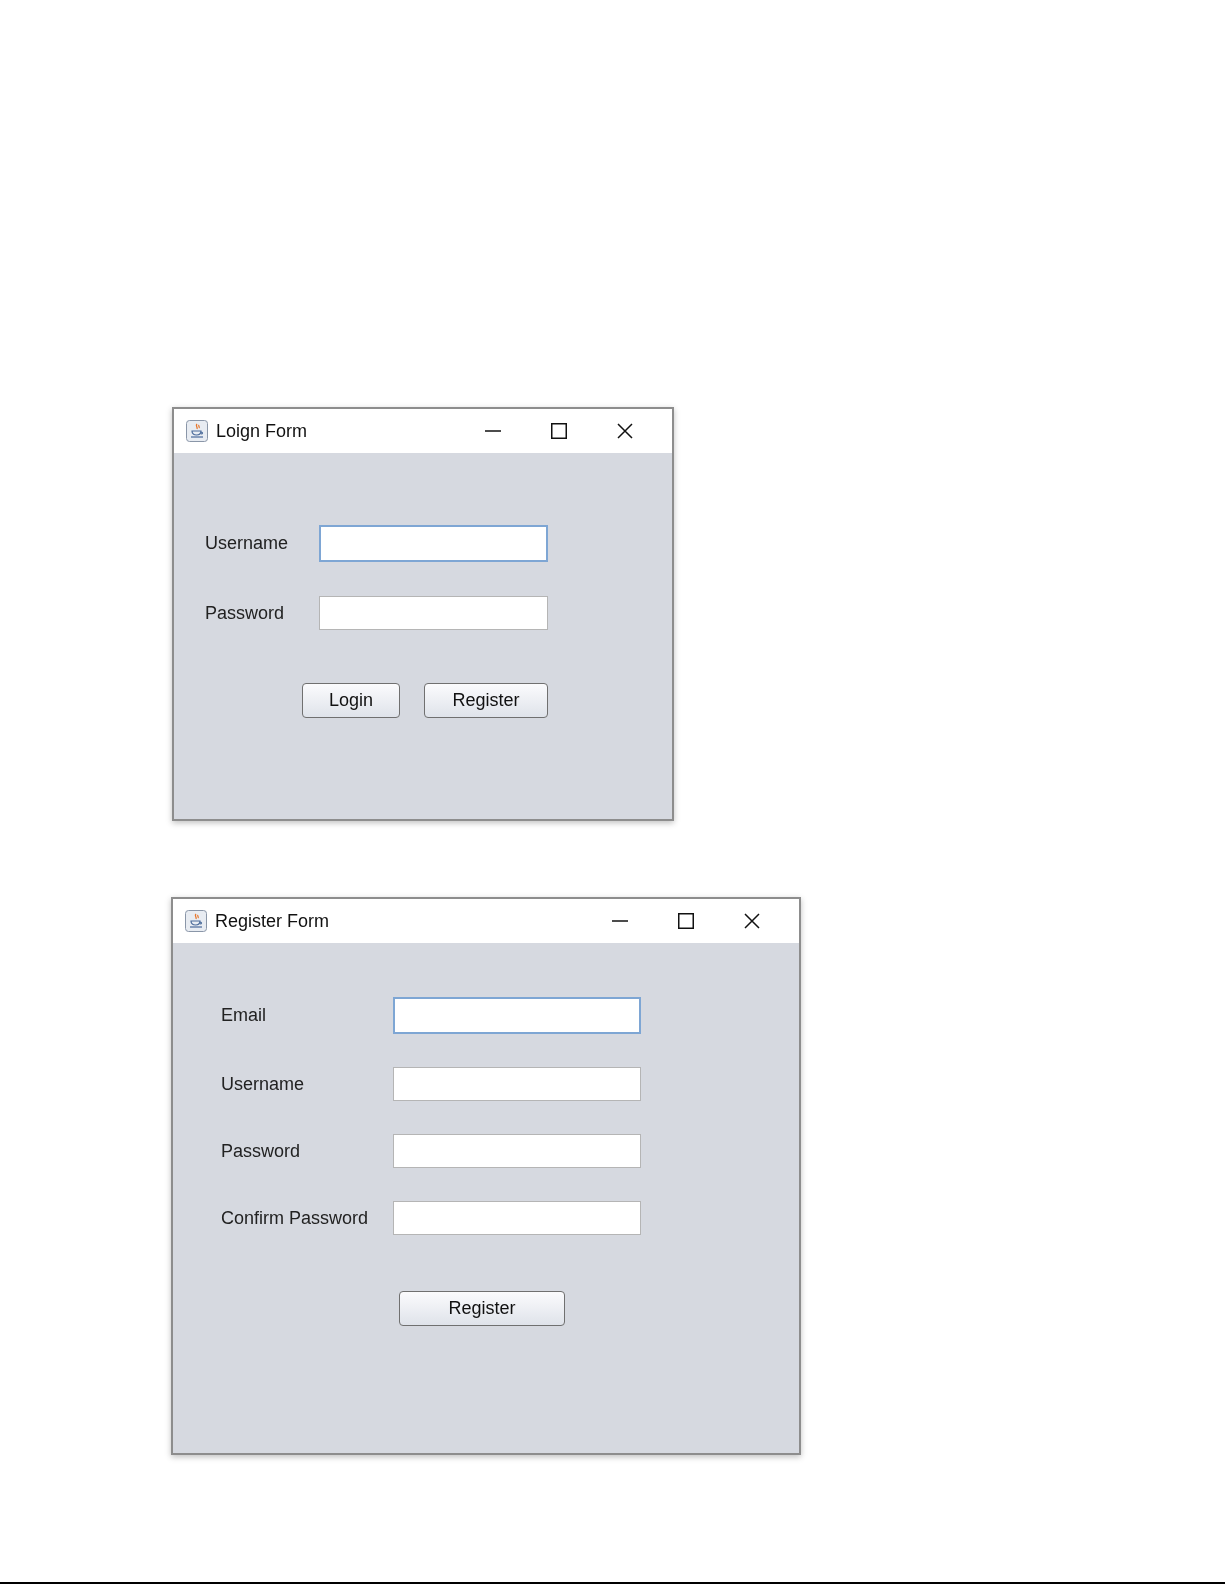  I want to click on window-title: Loign Form, so click(262, 431).